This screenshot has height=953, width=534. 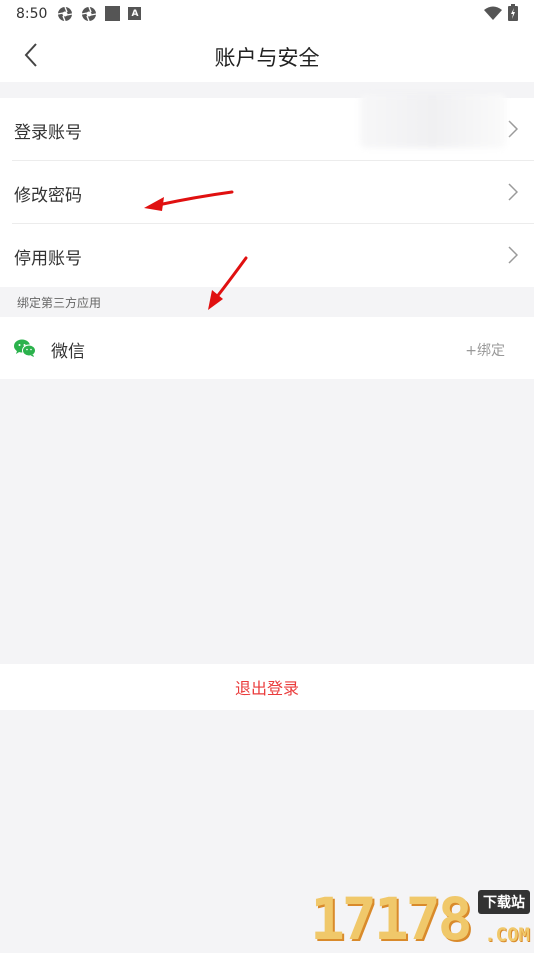 I want to click on watermark-tag: 下载站, so click(x=504, y=902).